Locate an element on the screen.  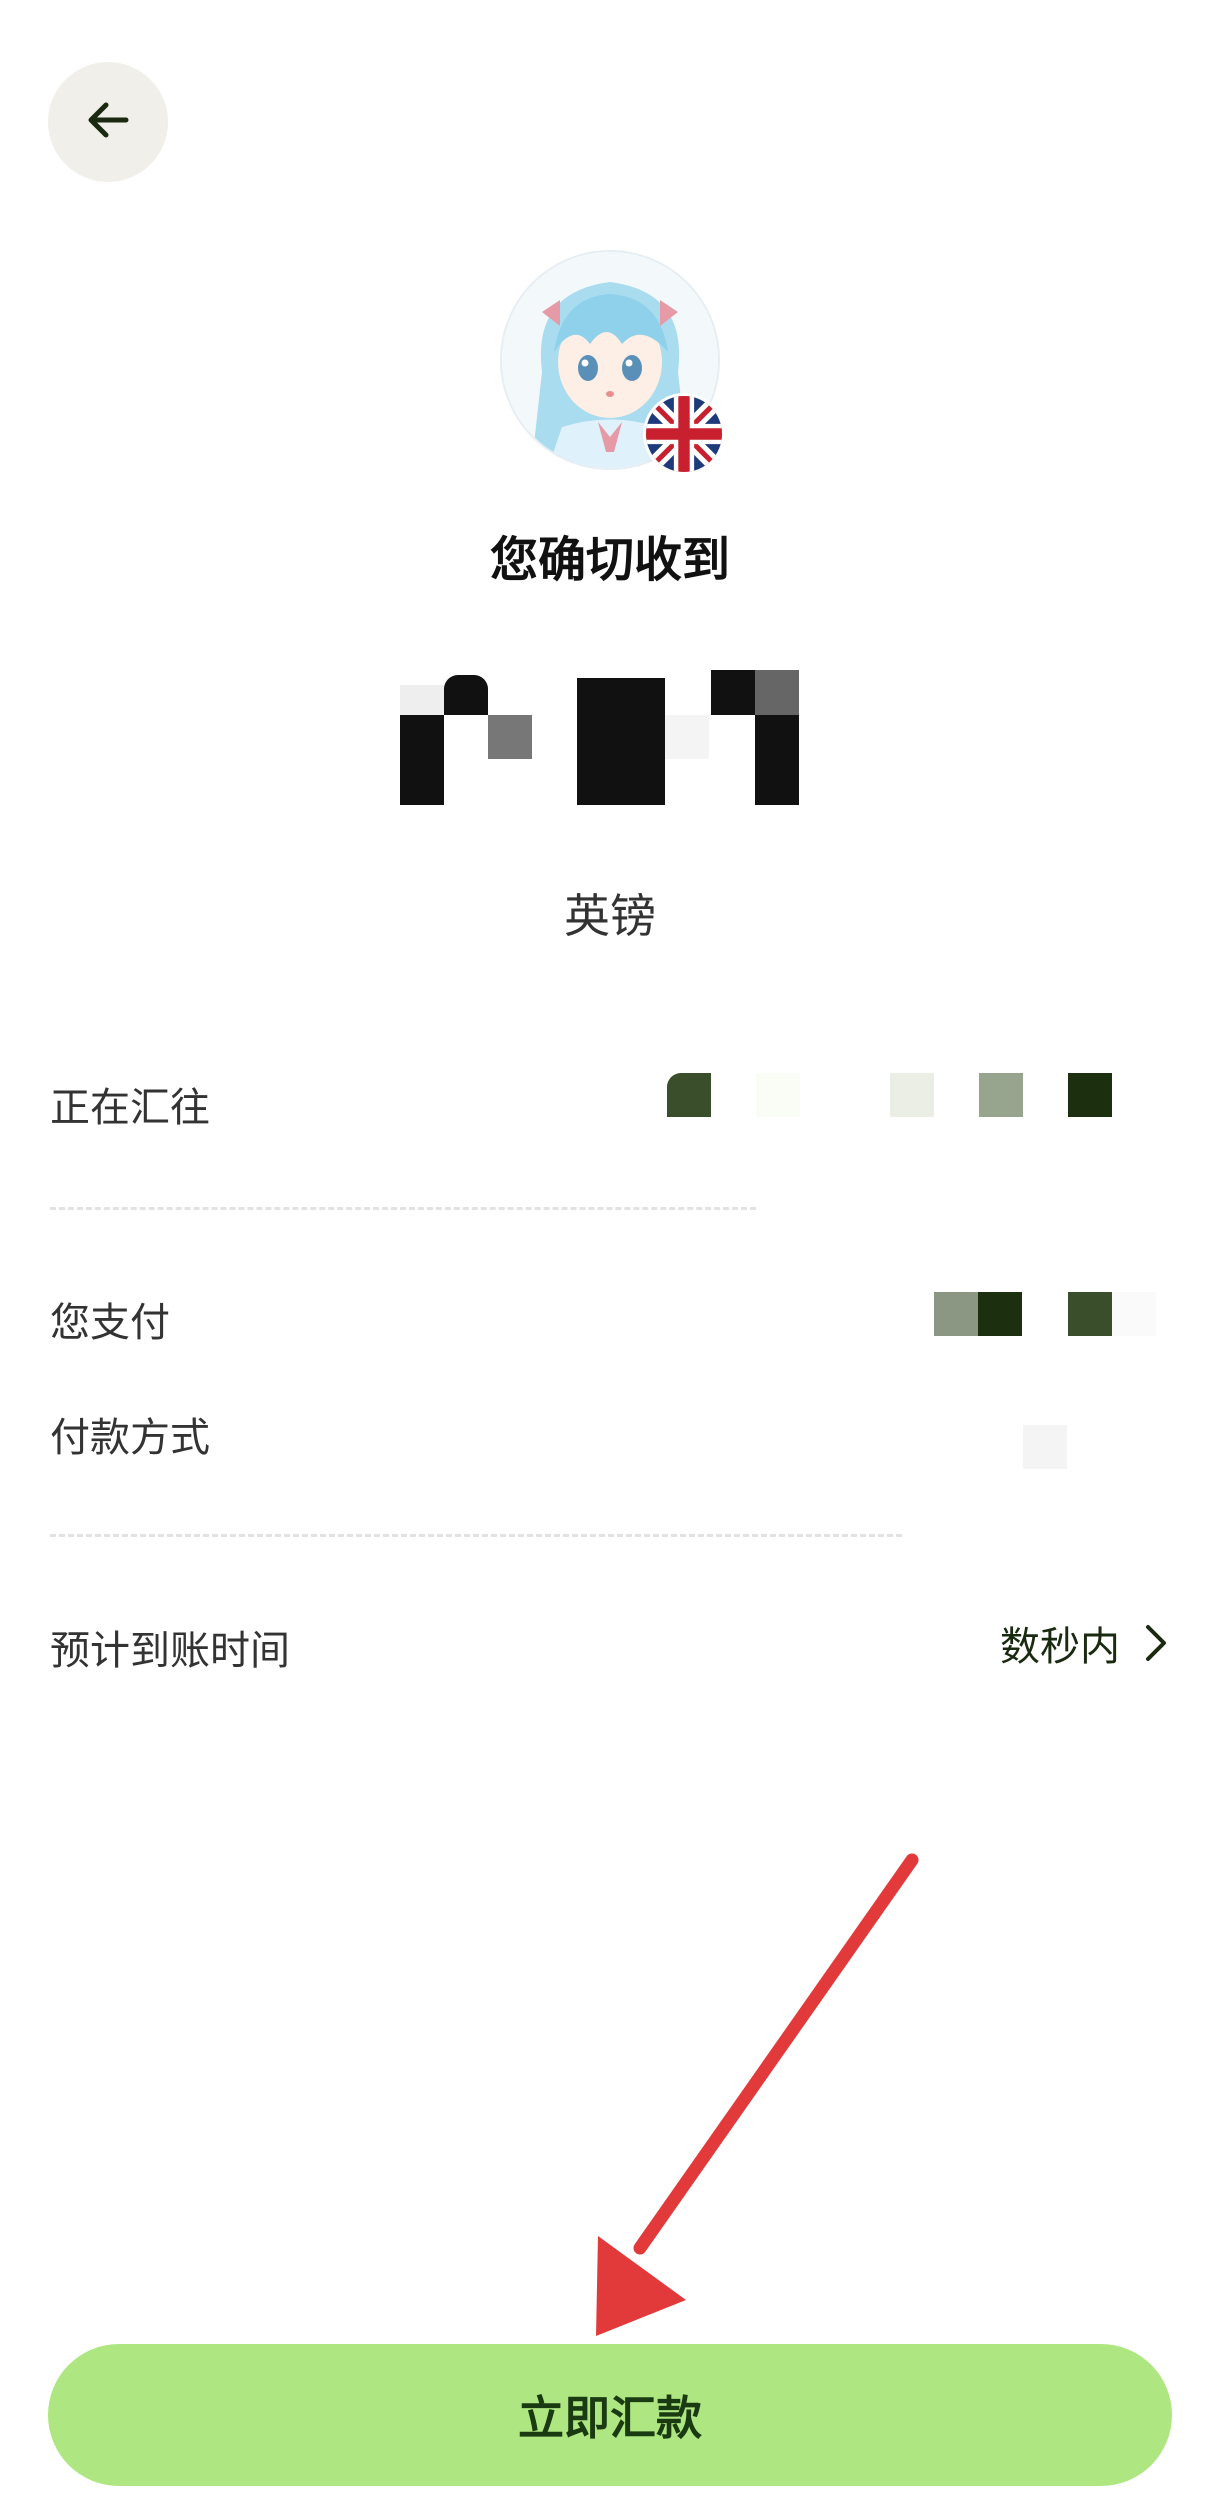
arrow-left-icon is located at coordinates (108, 122).